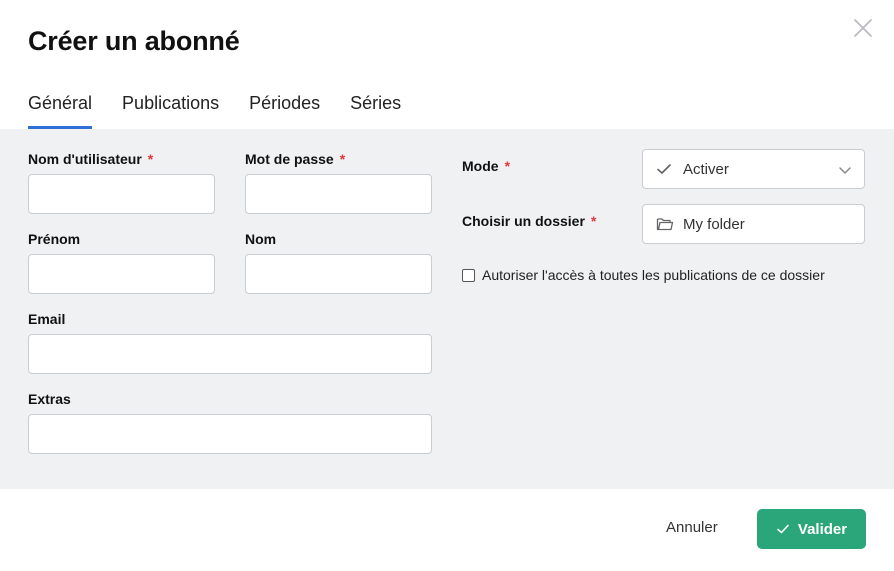 The image size is (894, 571). What do you see at coordinates (480, 166) in the screenshot?
I see `mode-label-text: Mode` at bounding box center [480, 166].